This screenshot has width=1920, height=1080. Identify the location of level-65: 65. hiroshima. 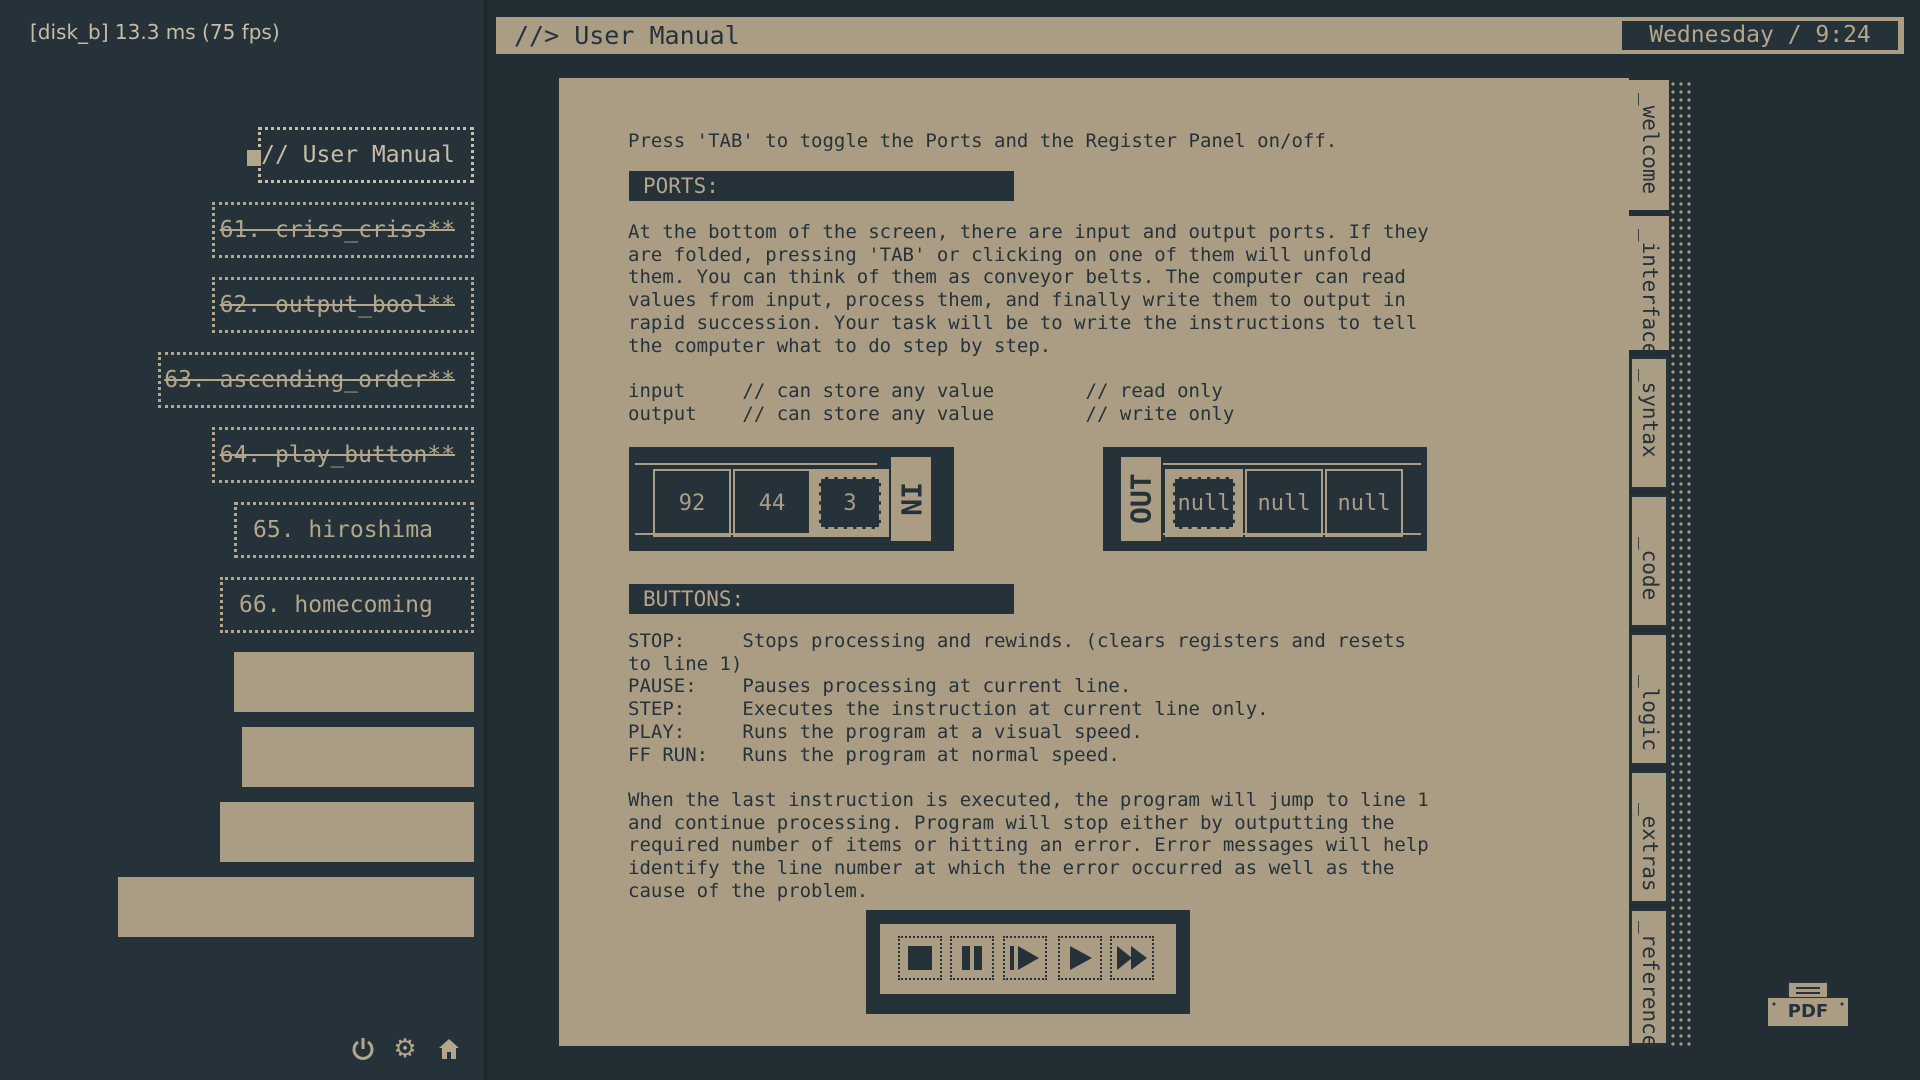
(354, 530).